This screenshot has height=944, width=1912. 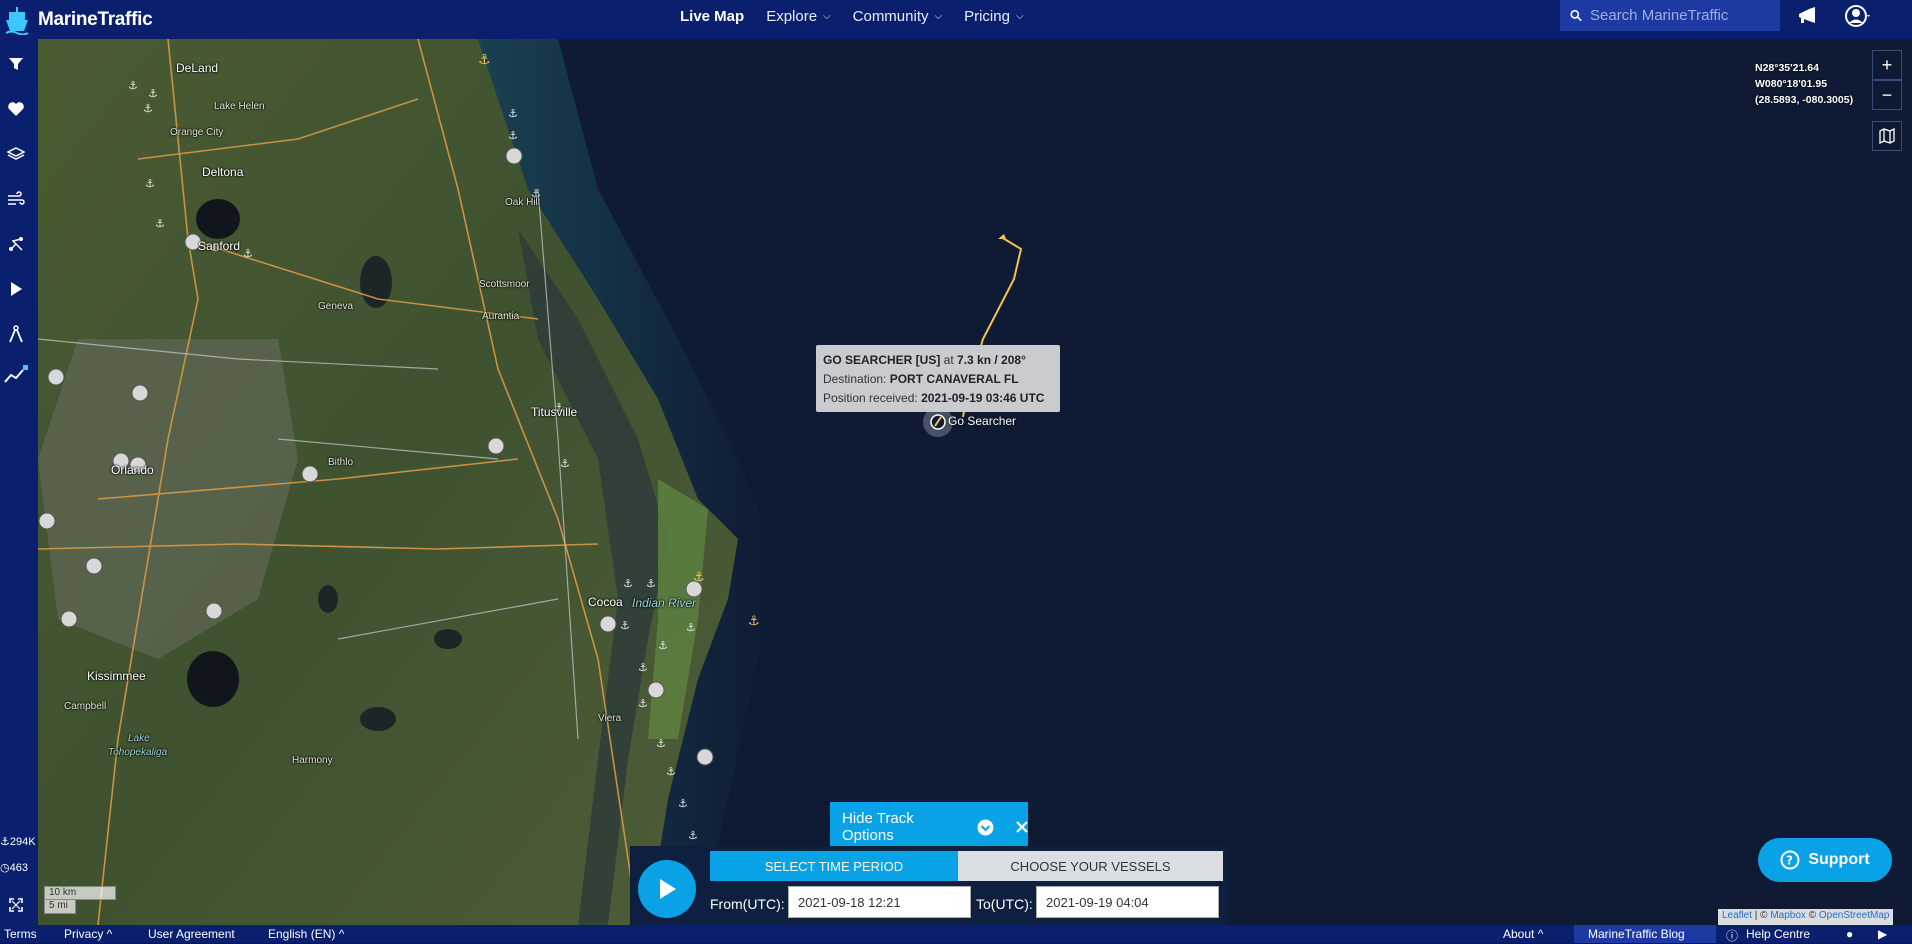 I want to click on nav-pricing: Pricing ⌵, so click(x=993, y=16).